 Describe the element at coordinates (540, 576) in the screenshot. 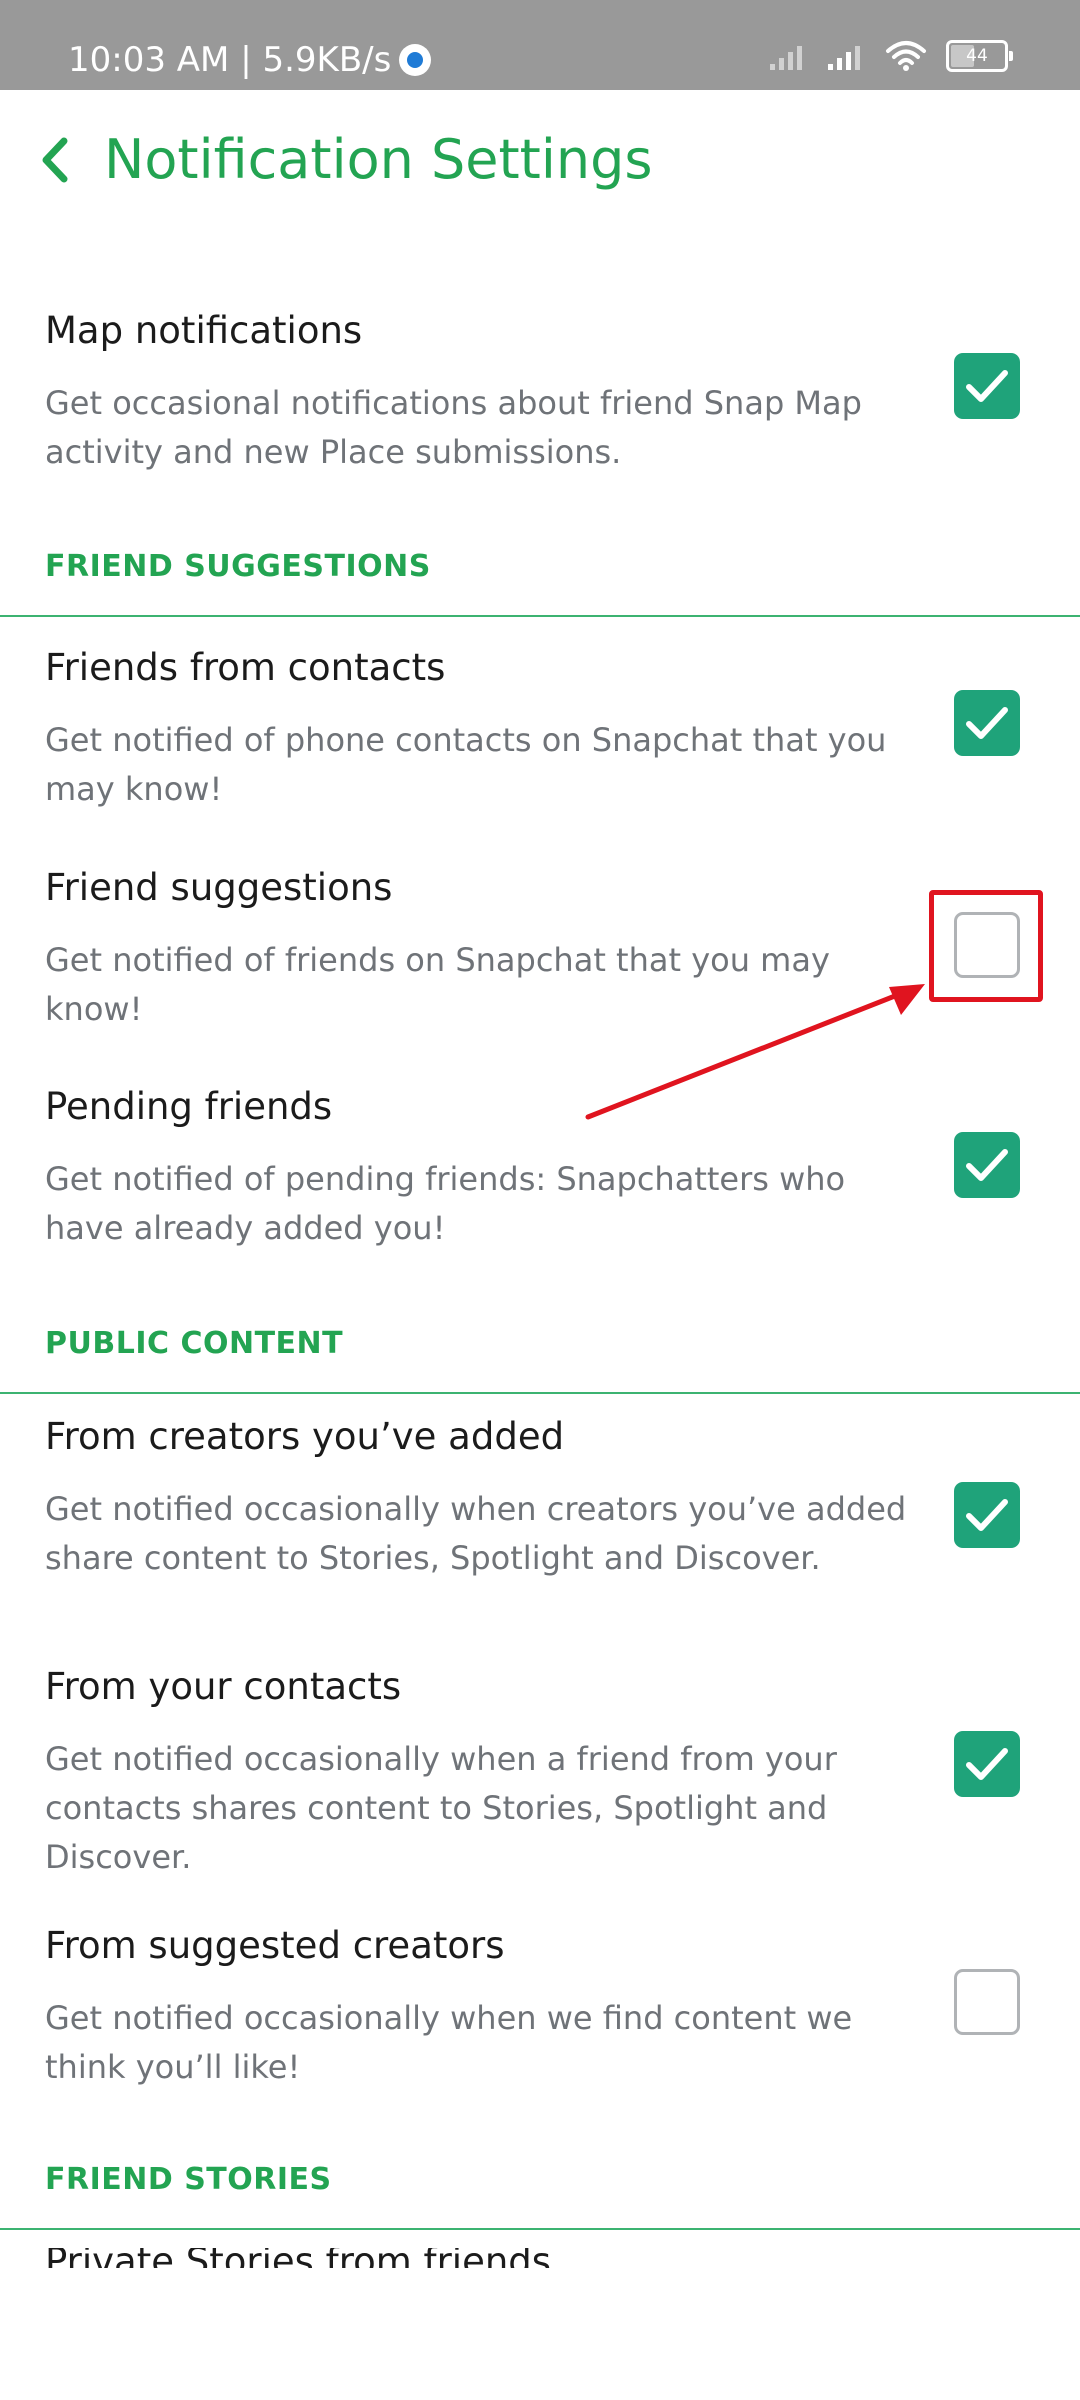

I see `section-header-friend-suggestions: FRIEND SUGGESTIONS` at that location.